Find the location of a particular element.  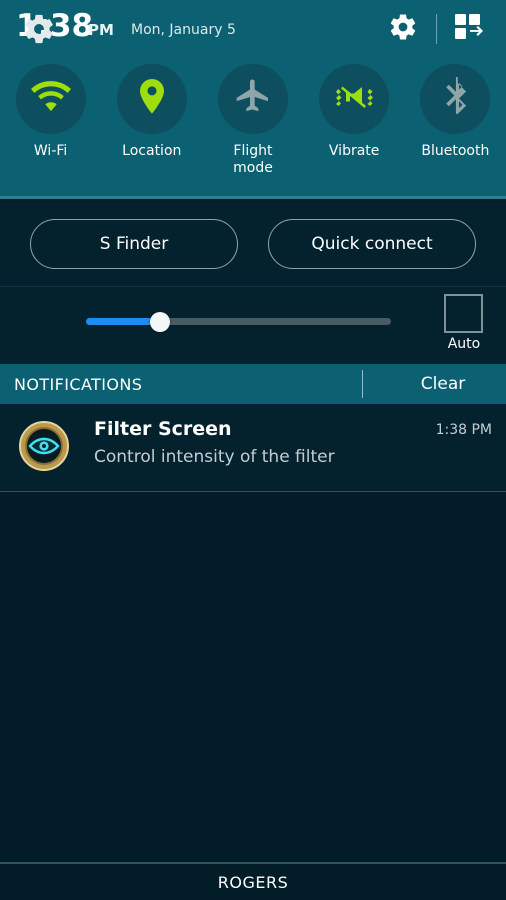

toggle-flight-mode-label: Flight mode is located at coordinates (253, 159).